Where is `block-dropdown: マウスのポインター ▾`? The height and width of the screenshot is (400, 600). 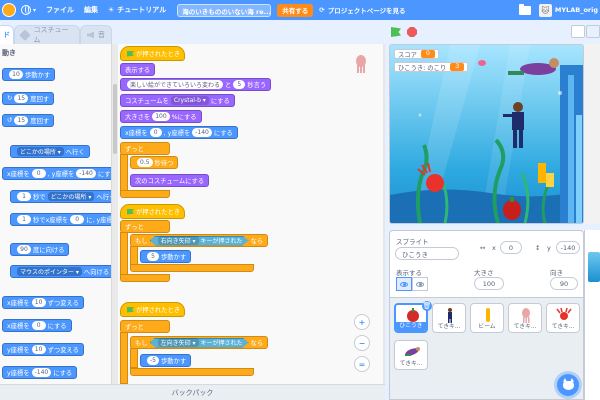 block-dropdown: マウスのポインター ▾ is located at coordinates (49, 271).